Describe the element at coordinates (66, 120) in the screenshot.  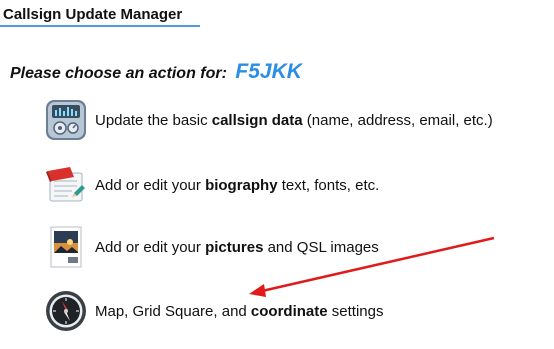
I see `settings-panel-icon` at that location.